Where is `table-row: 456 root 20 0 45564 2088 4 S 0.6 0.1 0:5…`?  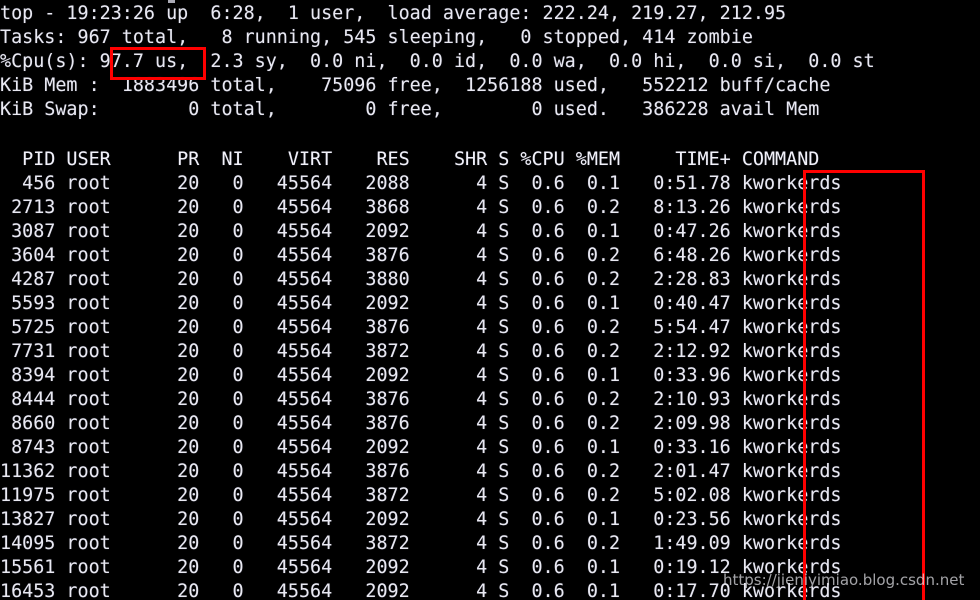
table-row: 456 root 20 0 45564 2088 4 S 0.6 0.1 0:5… is located at coordinates (490, 184).